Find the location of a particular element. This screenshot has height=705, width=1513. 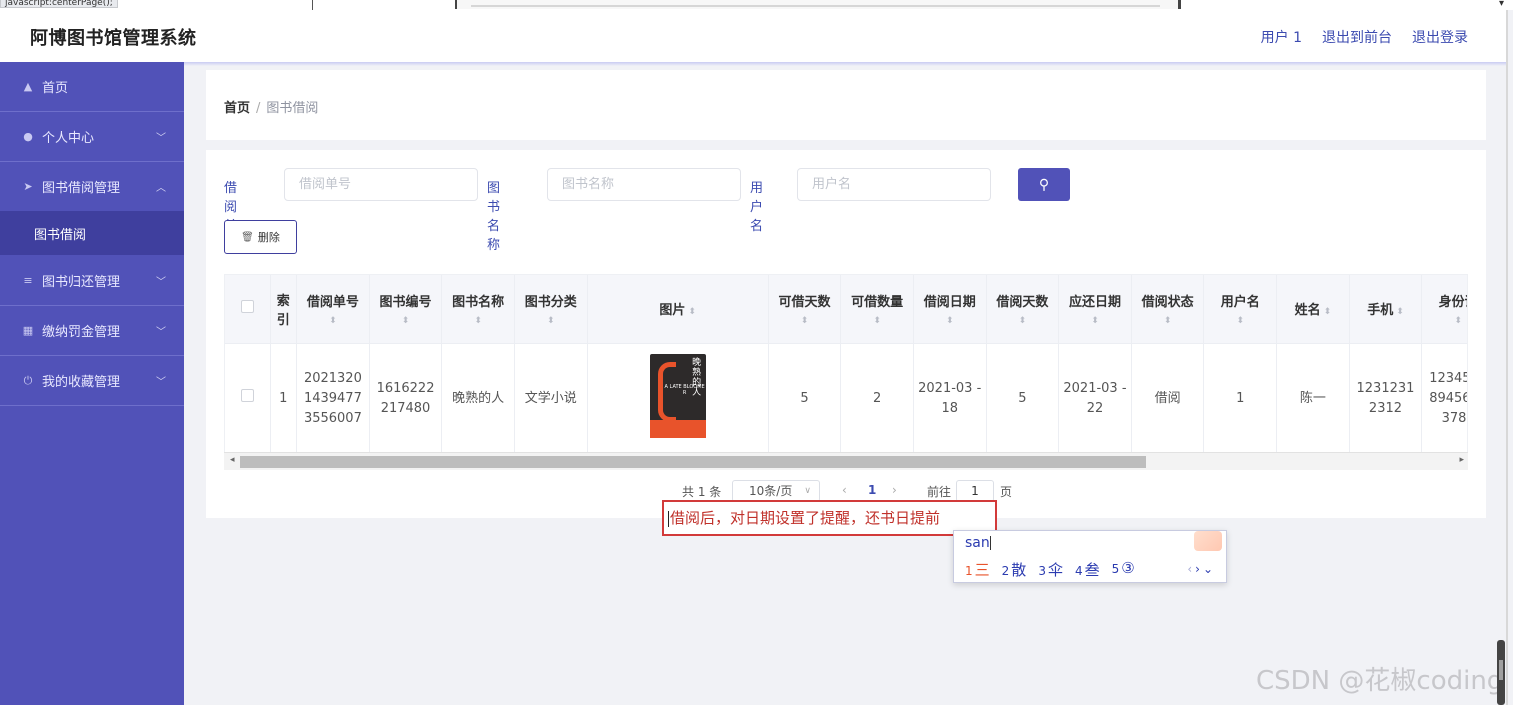

ime-candidates: 1三 2散 3伞 4叁 5③ is located at coordinates (1050, 569).